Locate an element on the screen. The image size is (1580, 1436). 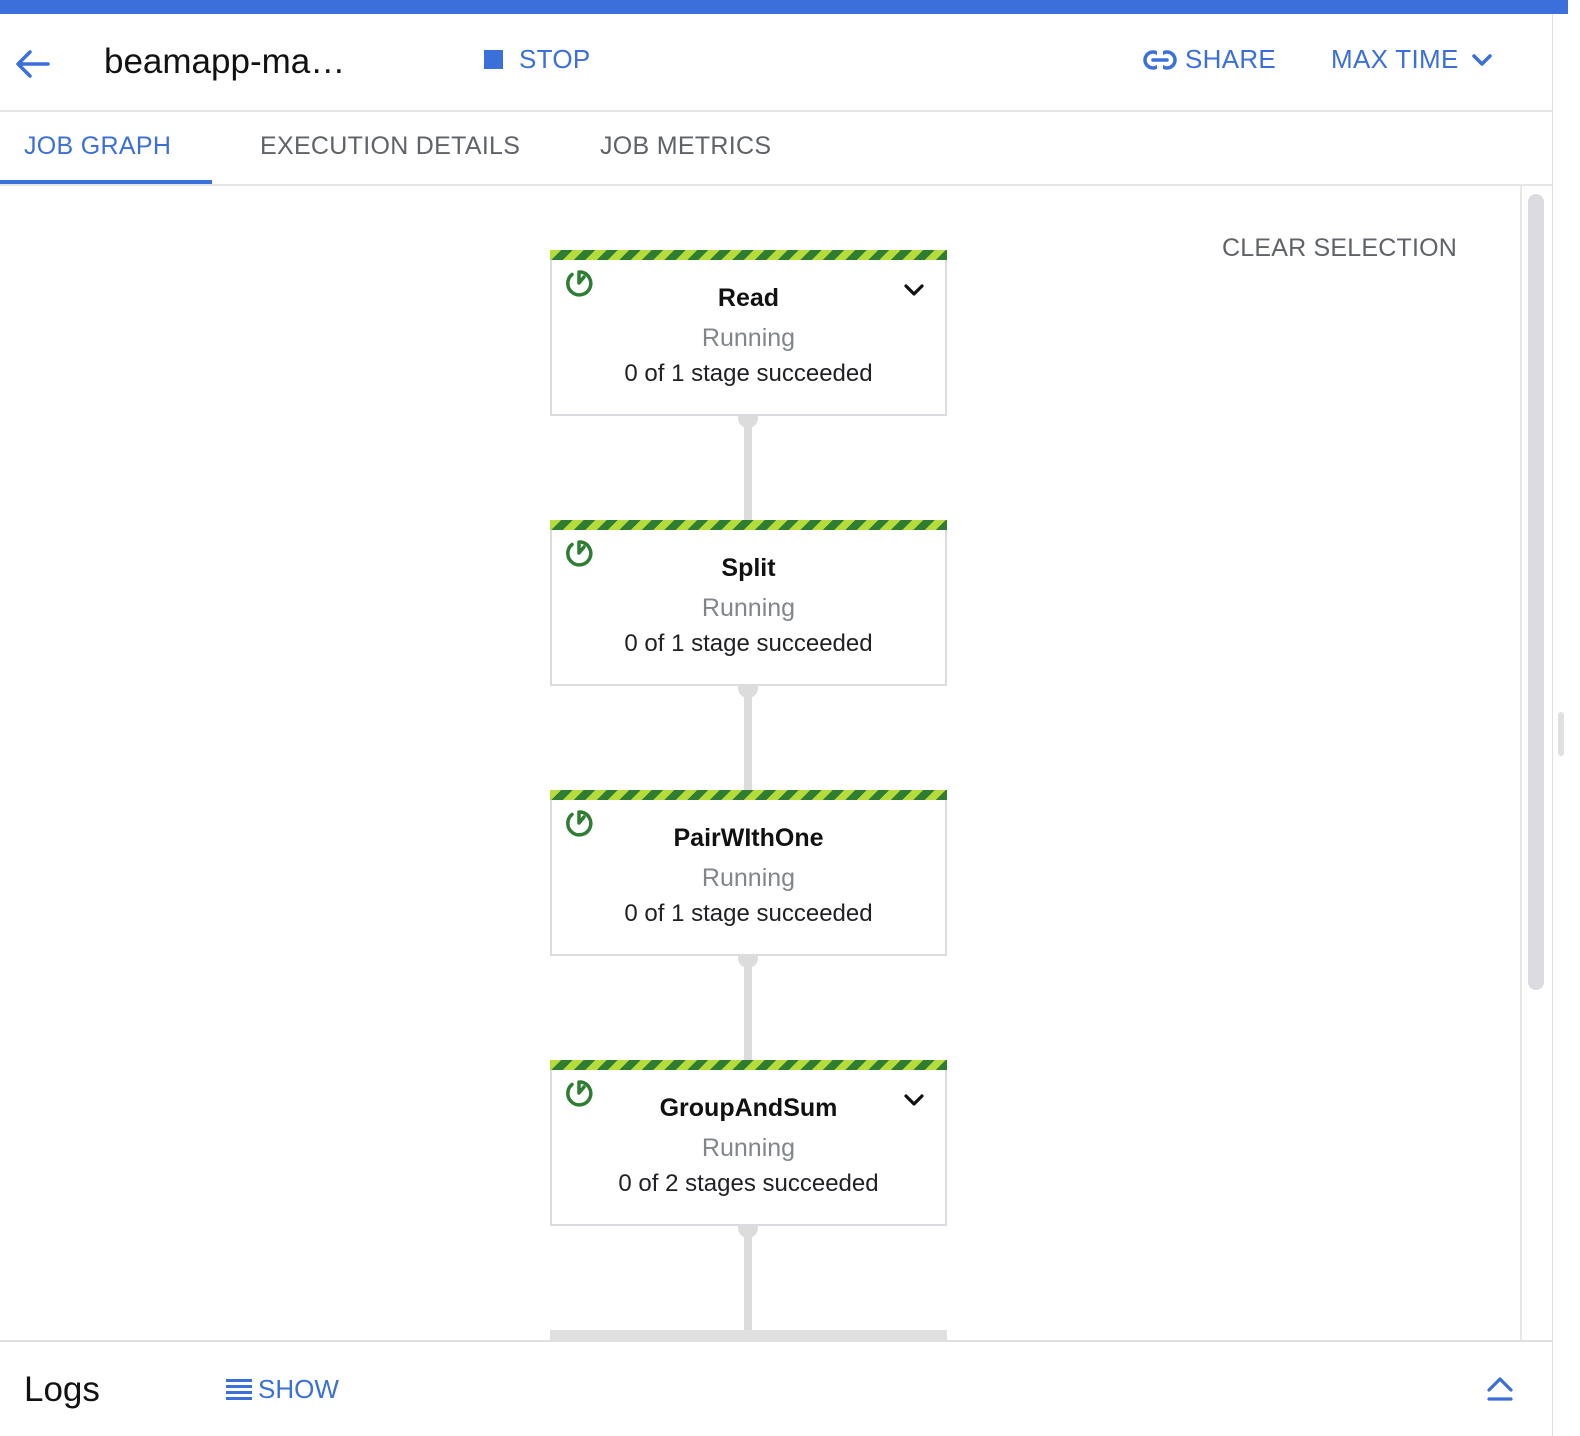
stage-node-split: Split Running 0 of 1 stage succeeded is located at coordinates (748, 603).